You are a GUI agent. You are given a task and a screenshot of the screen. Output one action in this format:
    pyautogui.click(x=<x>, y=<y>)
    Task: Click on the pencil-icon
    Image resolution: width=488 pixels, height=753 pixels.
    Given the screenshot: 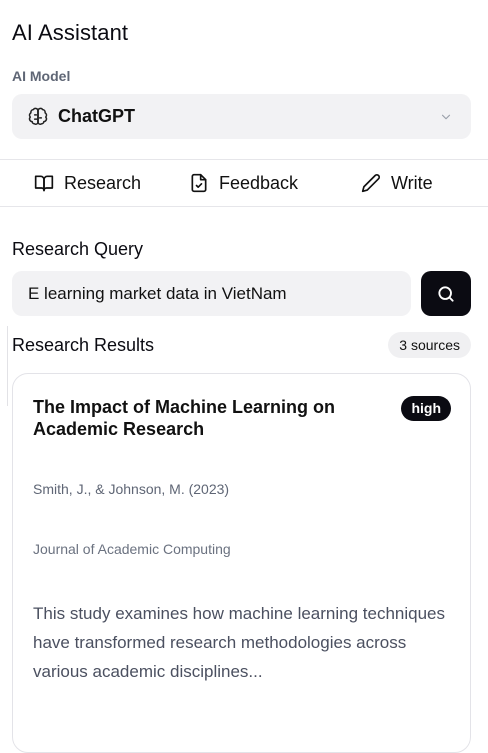 What is the action you would take?
    pyautogui.click(x=370, y=183)
    